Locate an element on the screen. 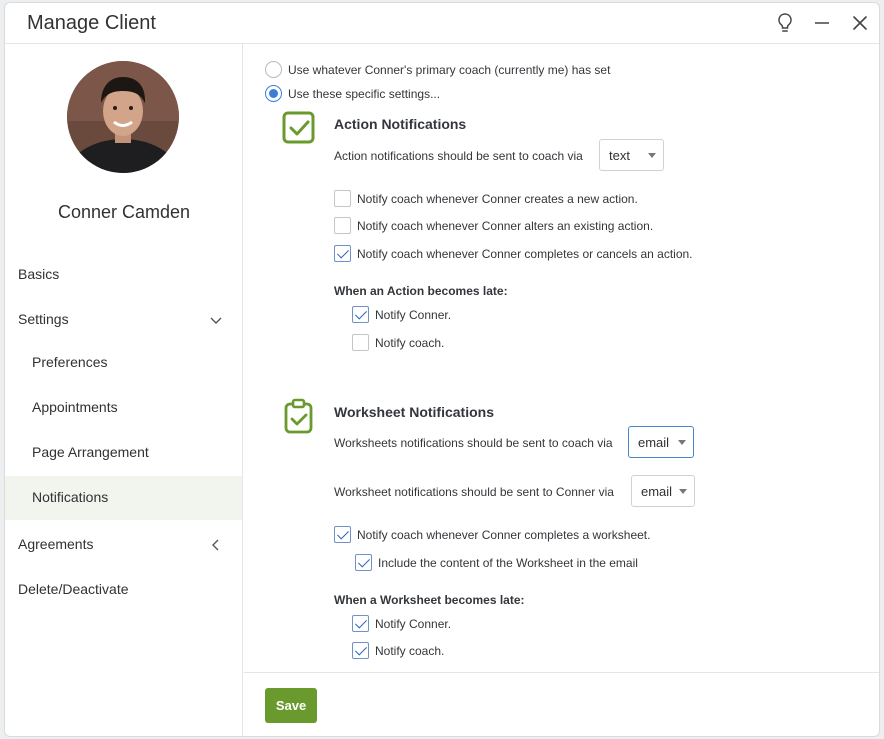  sidebar-item-delete-deactivate: Delete/Deactivate is located at coordinates (123, 590).